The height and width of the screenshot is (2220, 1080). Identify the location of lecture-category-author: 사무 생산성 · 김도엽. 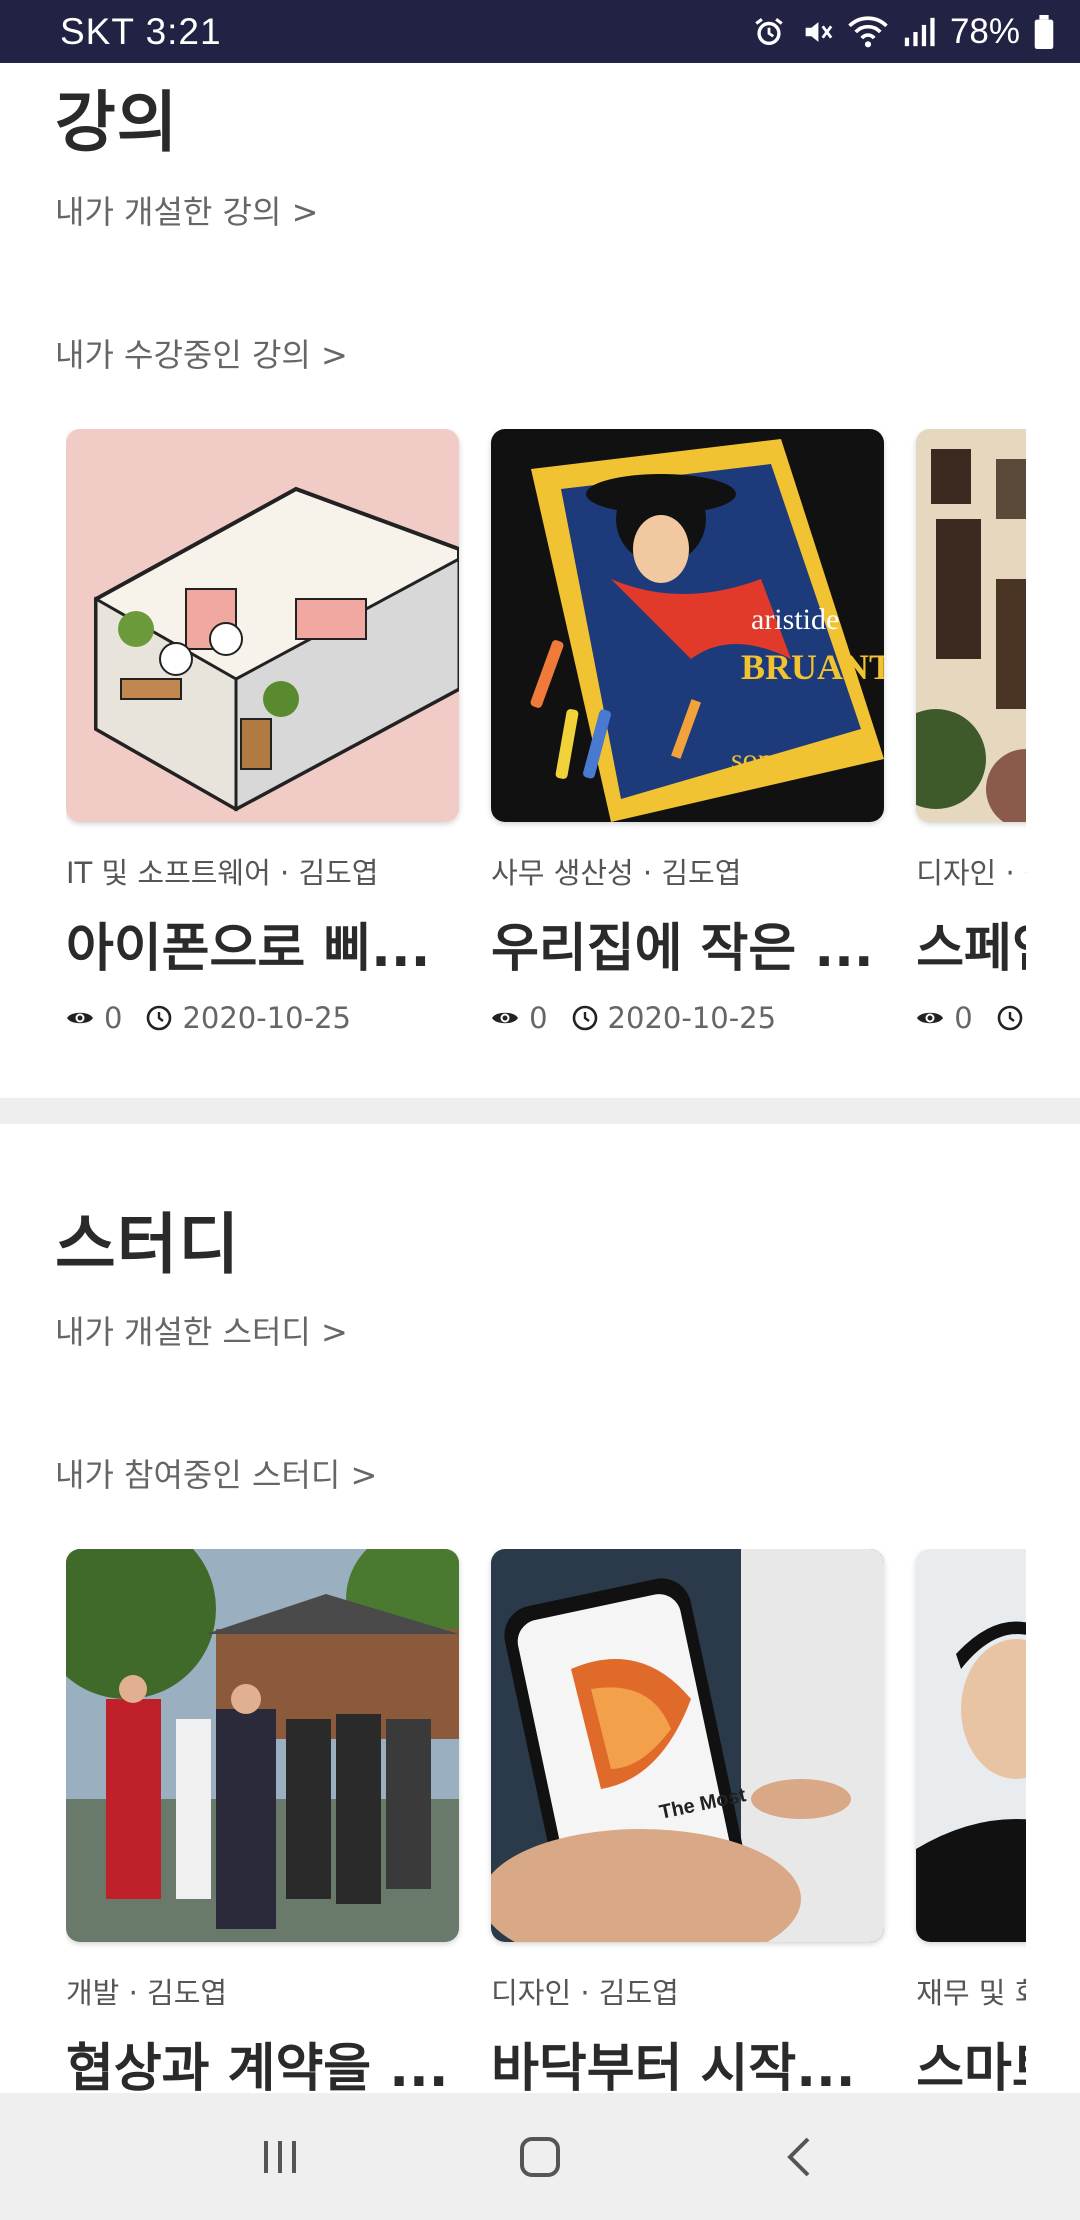
(616, 873).